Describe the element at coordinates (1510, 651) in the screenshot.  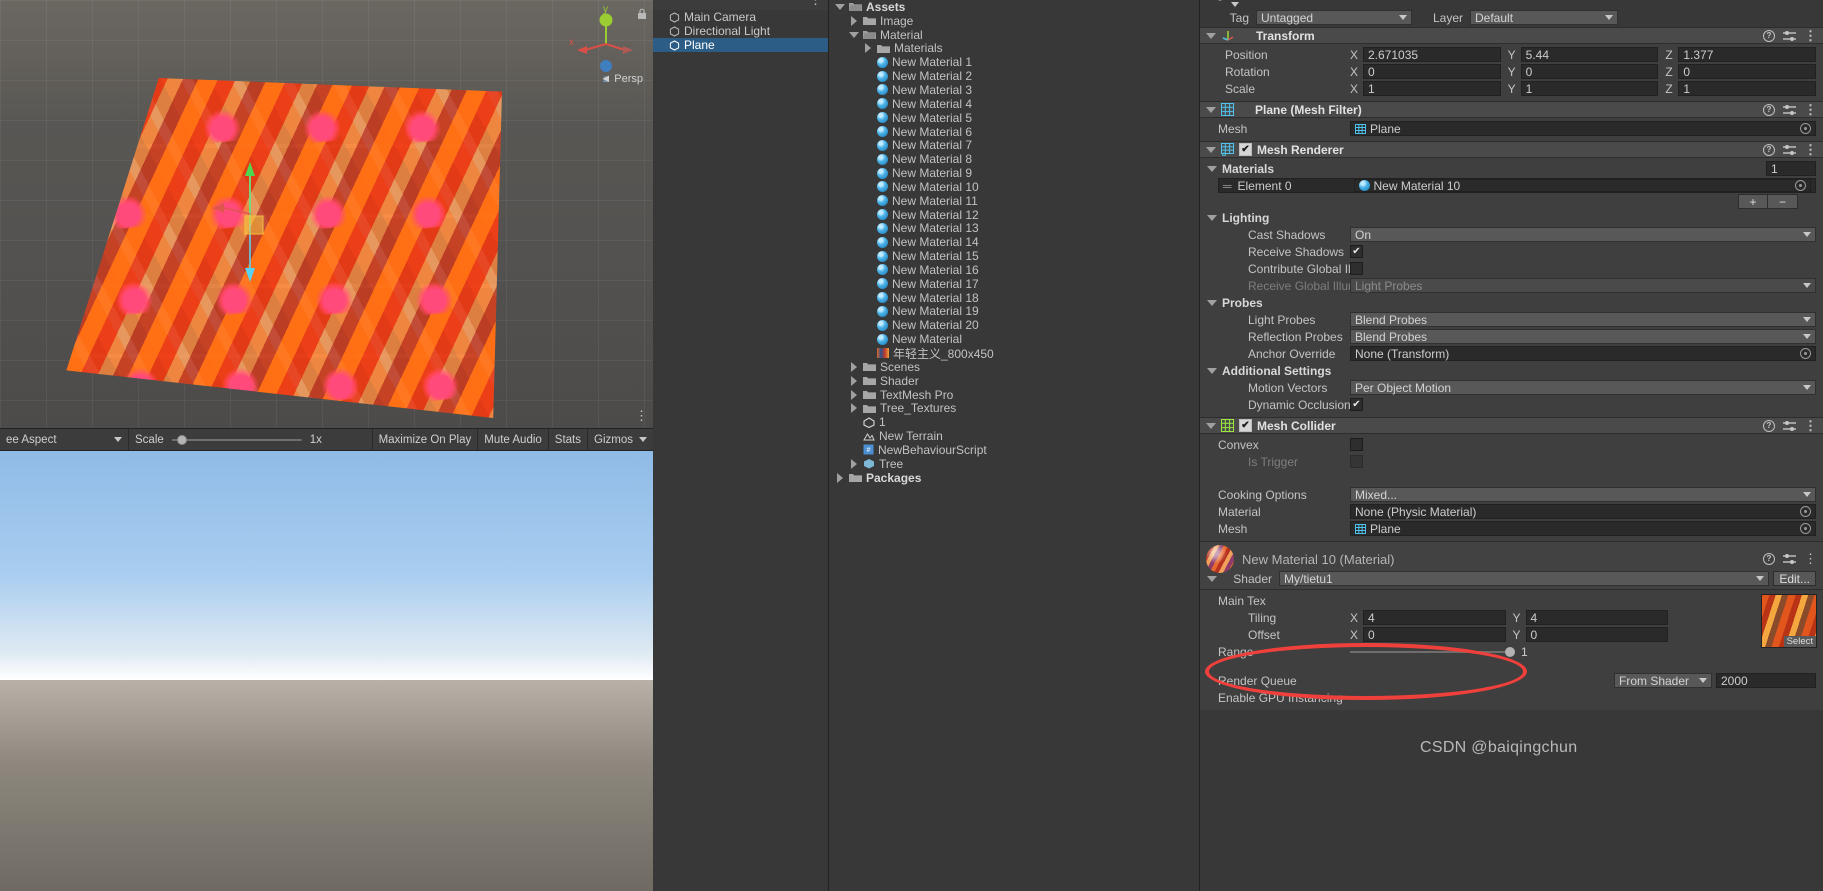
I see `range-knob` at that location.